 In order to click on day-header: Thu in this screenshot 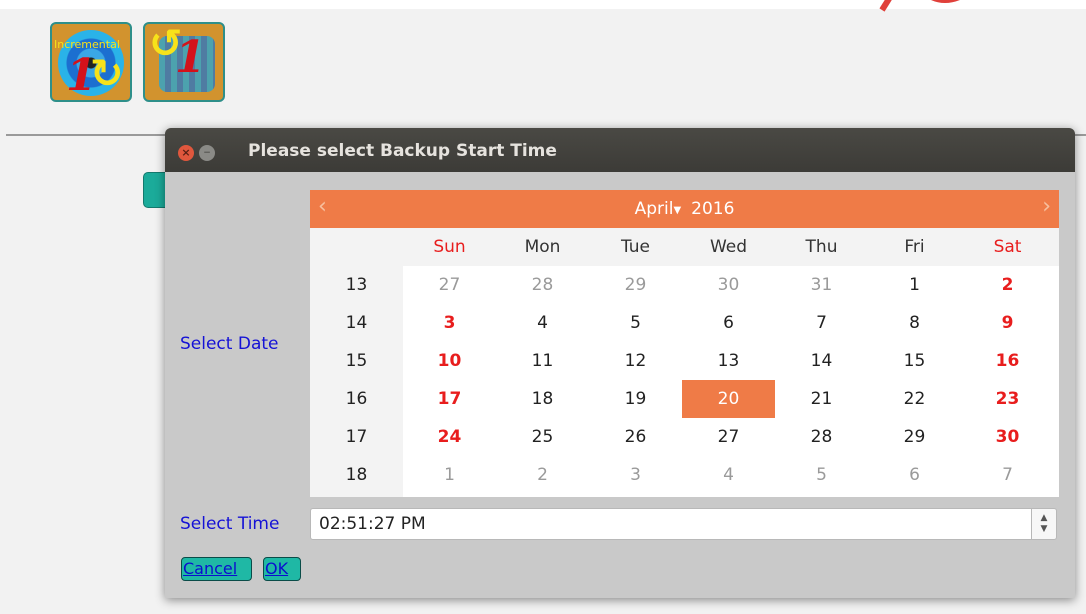, I will do `click(821, 247)`.